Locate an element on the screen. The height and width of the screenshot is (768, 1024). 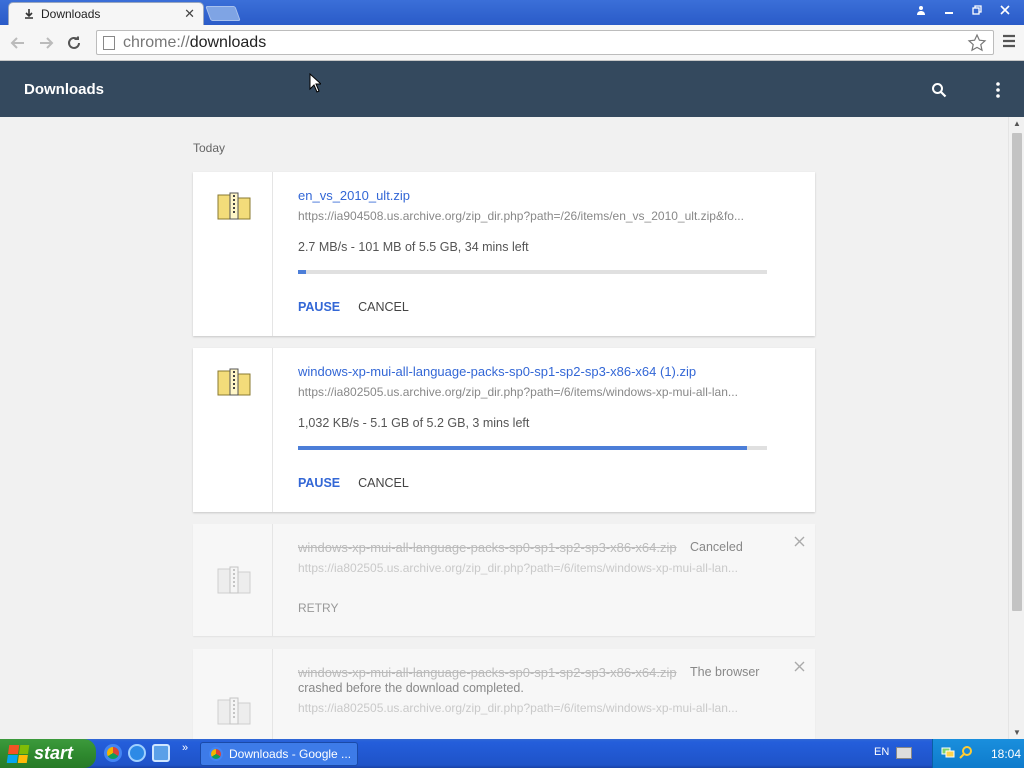
keyboard-icon is located at coordinates (904, 753).